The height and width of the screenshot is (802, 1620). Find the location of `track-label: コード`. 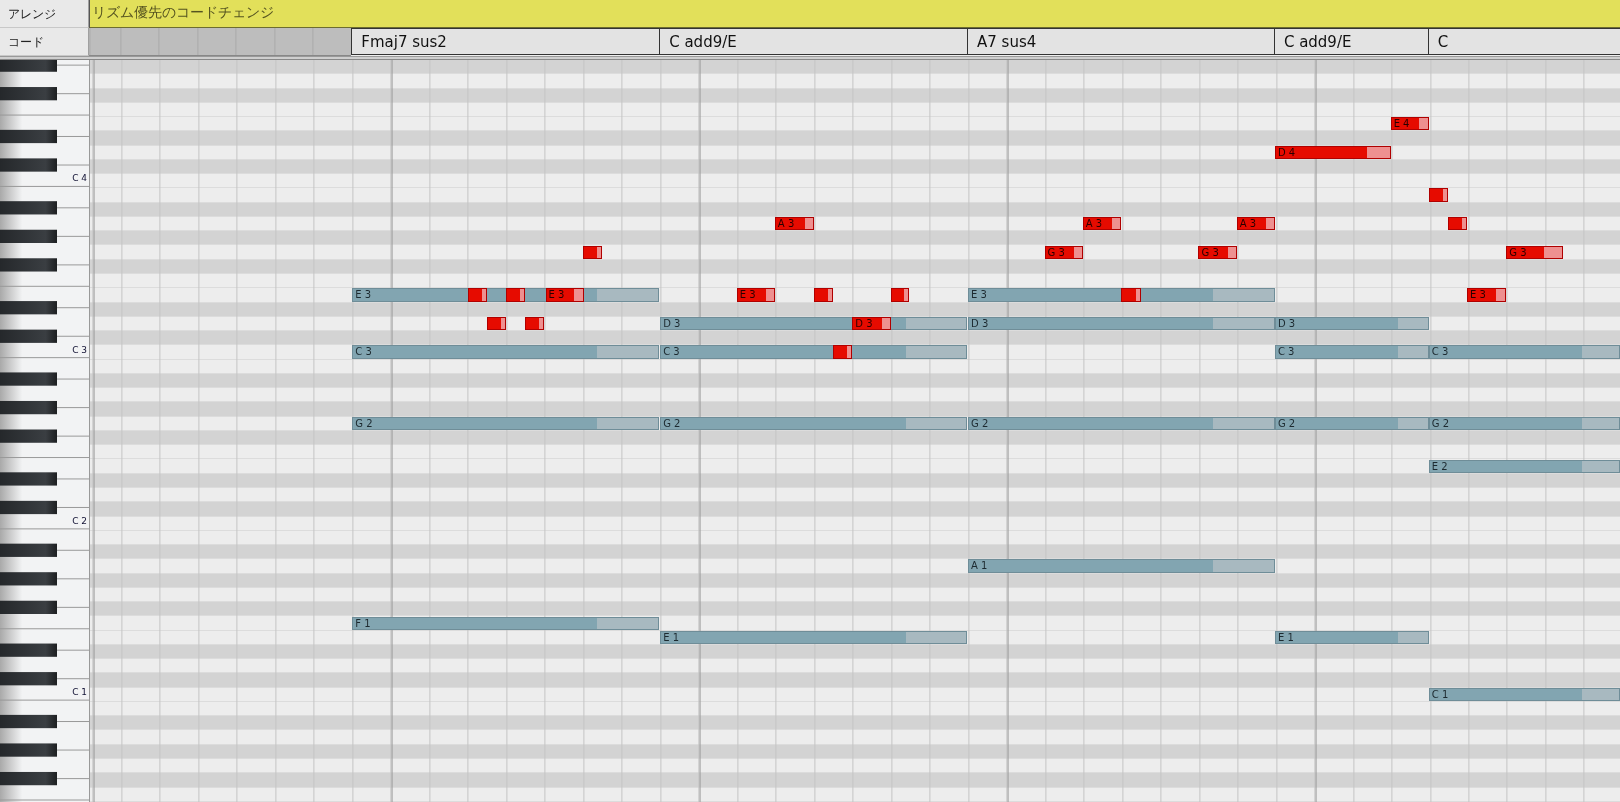

track-label: コード is located at coordinates (44, 42).